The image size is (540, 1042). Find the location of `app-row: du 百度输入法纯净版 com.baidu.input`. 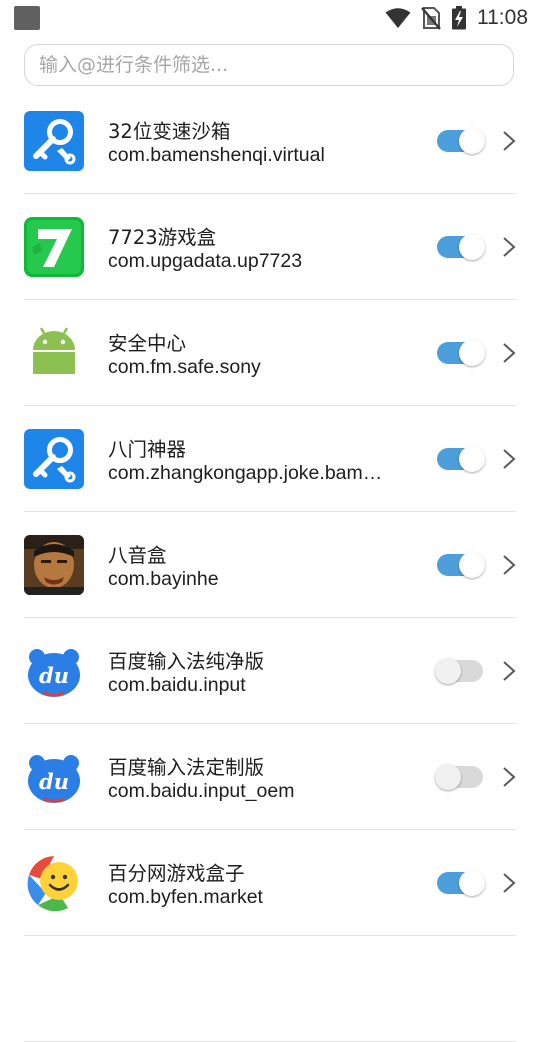

app-row: du 百度输入法纯净版 com.baidu.input is located at coordinates (270, 671).